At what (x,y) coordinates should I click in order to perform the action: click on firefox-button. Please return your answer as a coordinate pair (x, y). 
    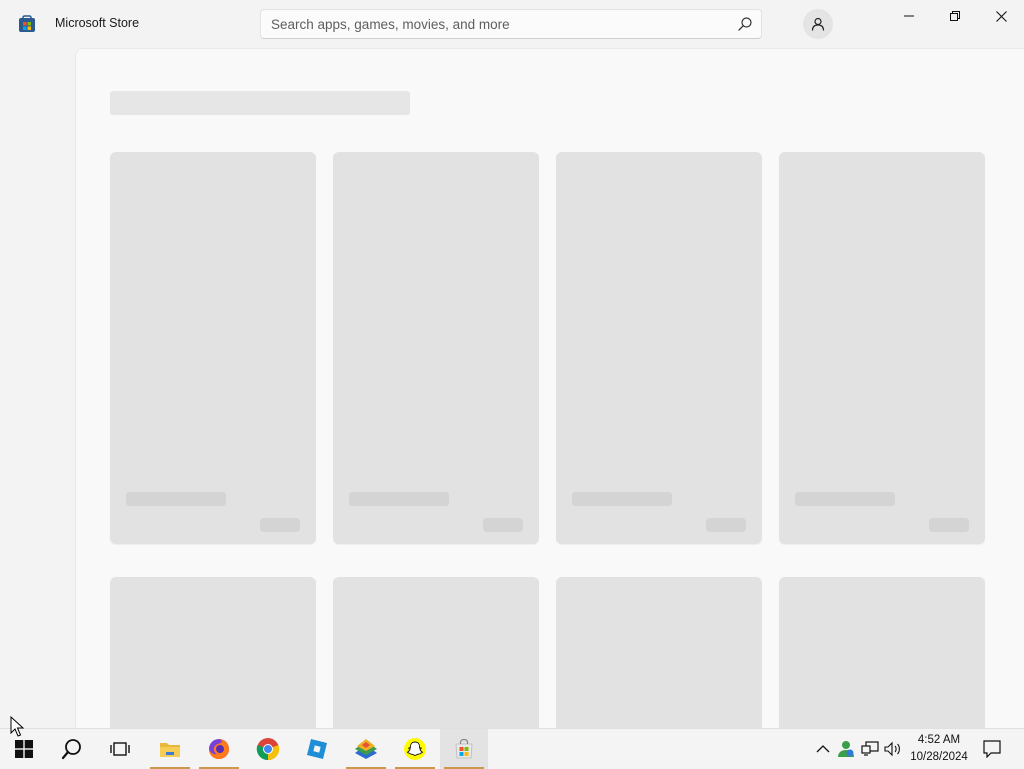
    Looking at the image, I should click on (219, 749).